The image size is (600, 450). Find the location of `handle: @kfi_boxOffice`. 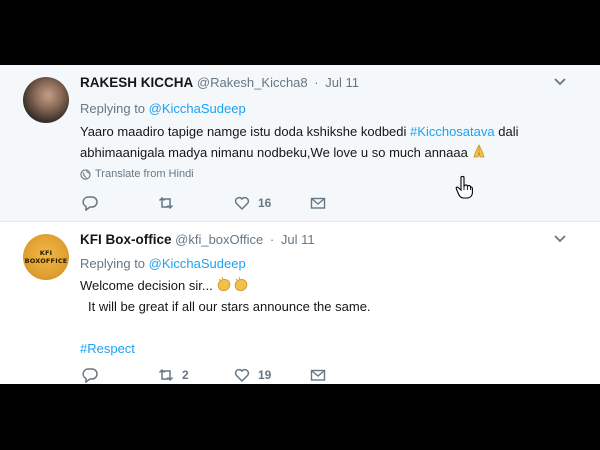

handle: @kfi_boxOffice is located at coordinates (219, 239).